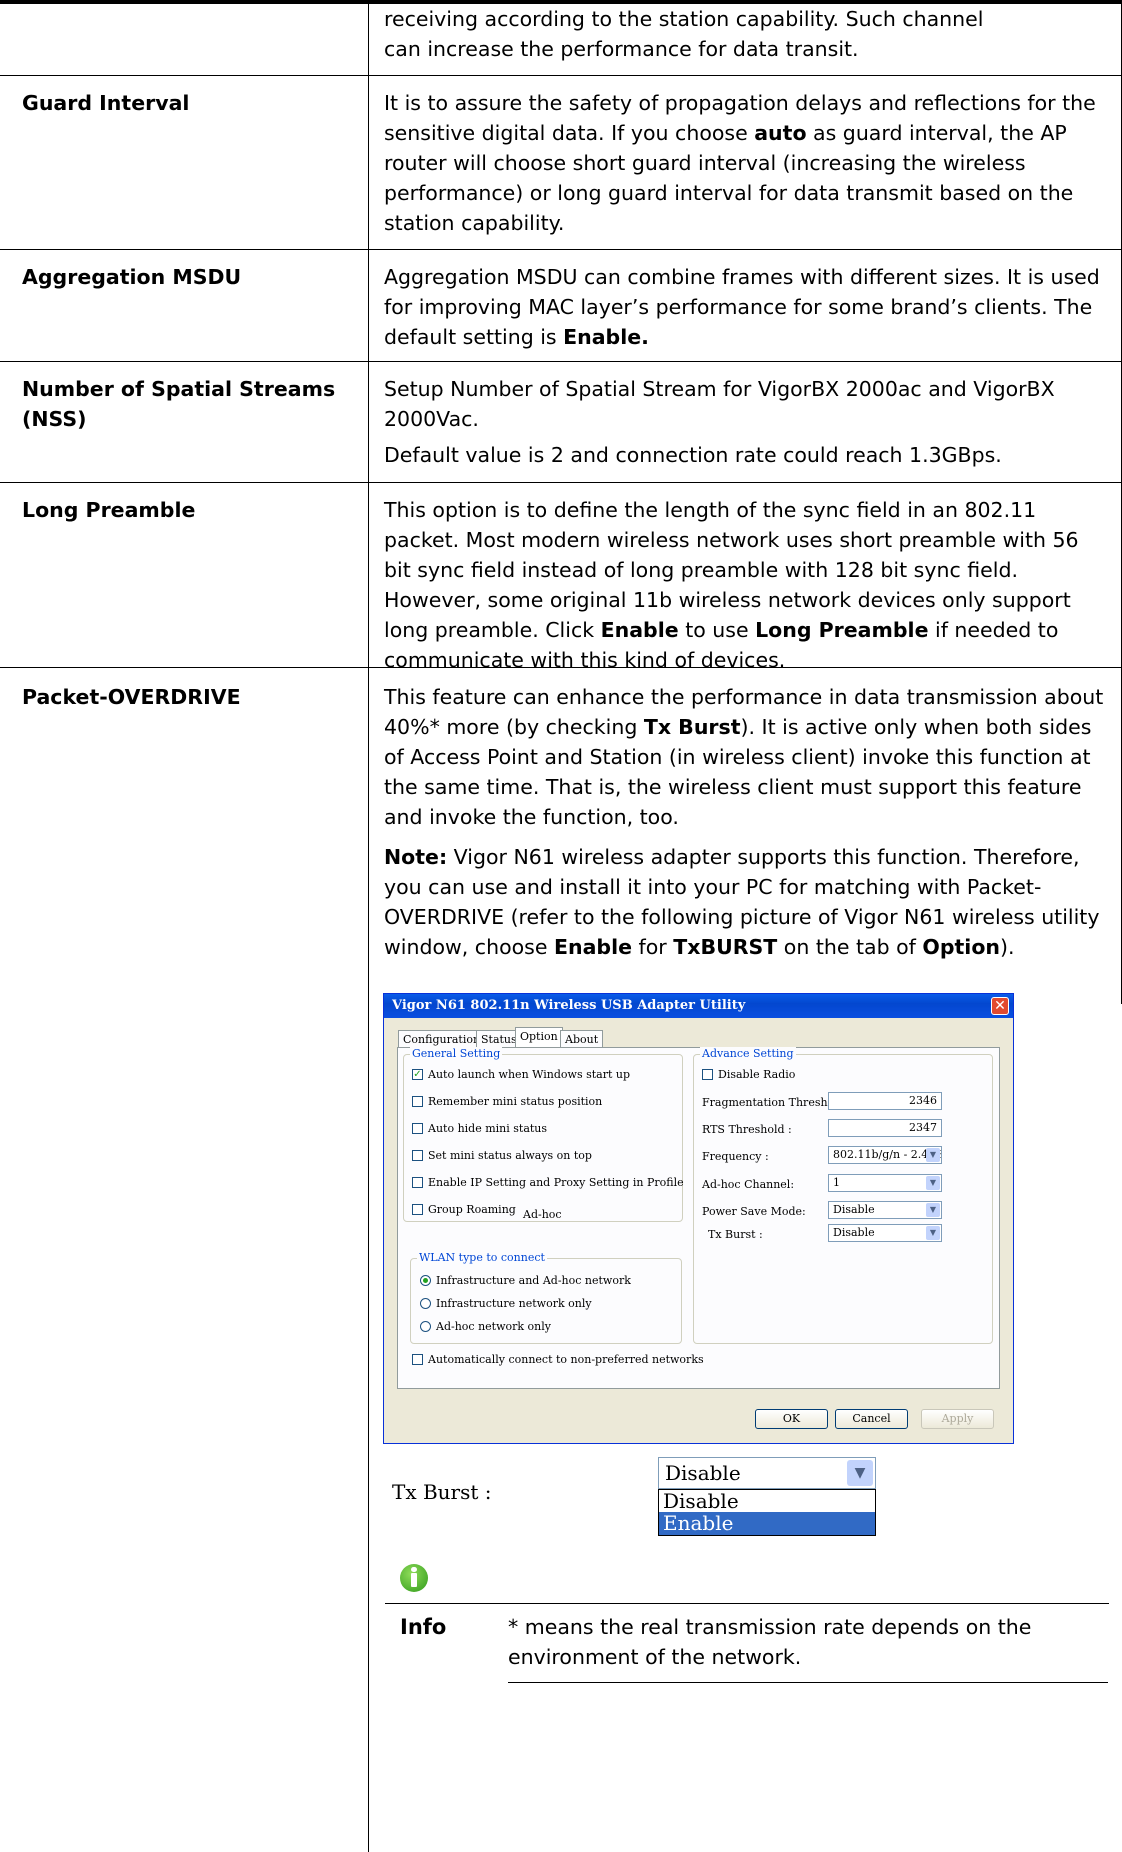  What do you see at coordinates (542, 1214) in the screenshot?
I see `adhoc-note: Ad-hoc` at bounding box center [542, 1214].